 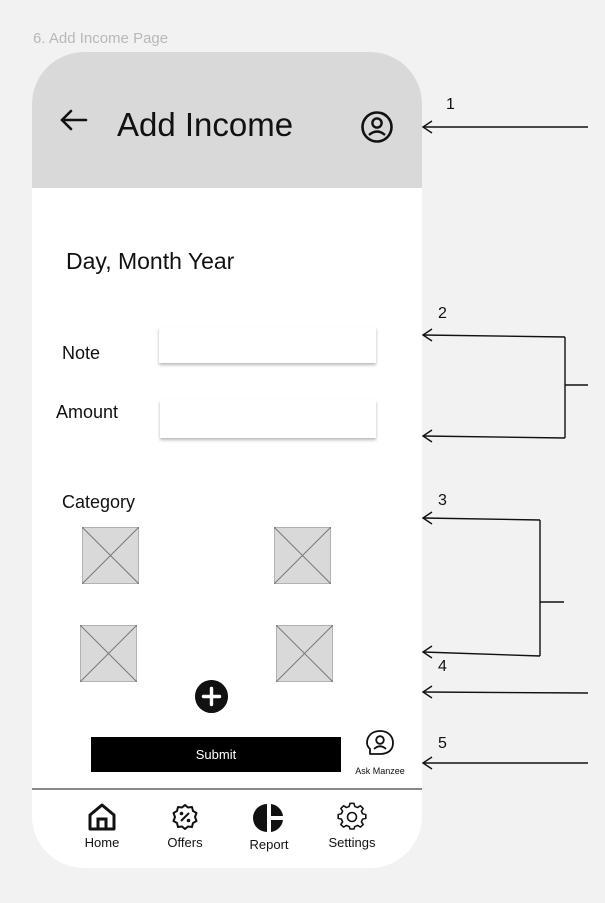 What do you see at coordinates (442, 743) in the screenshot?
I see `callout-number: 5` at bounding box center [442, 743].